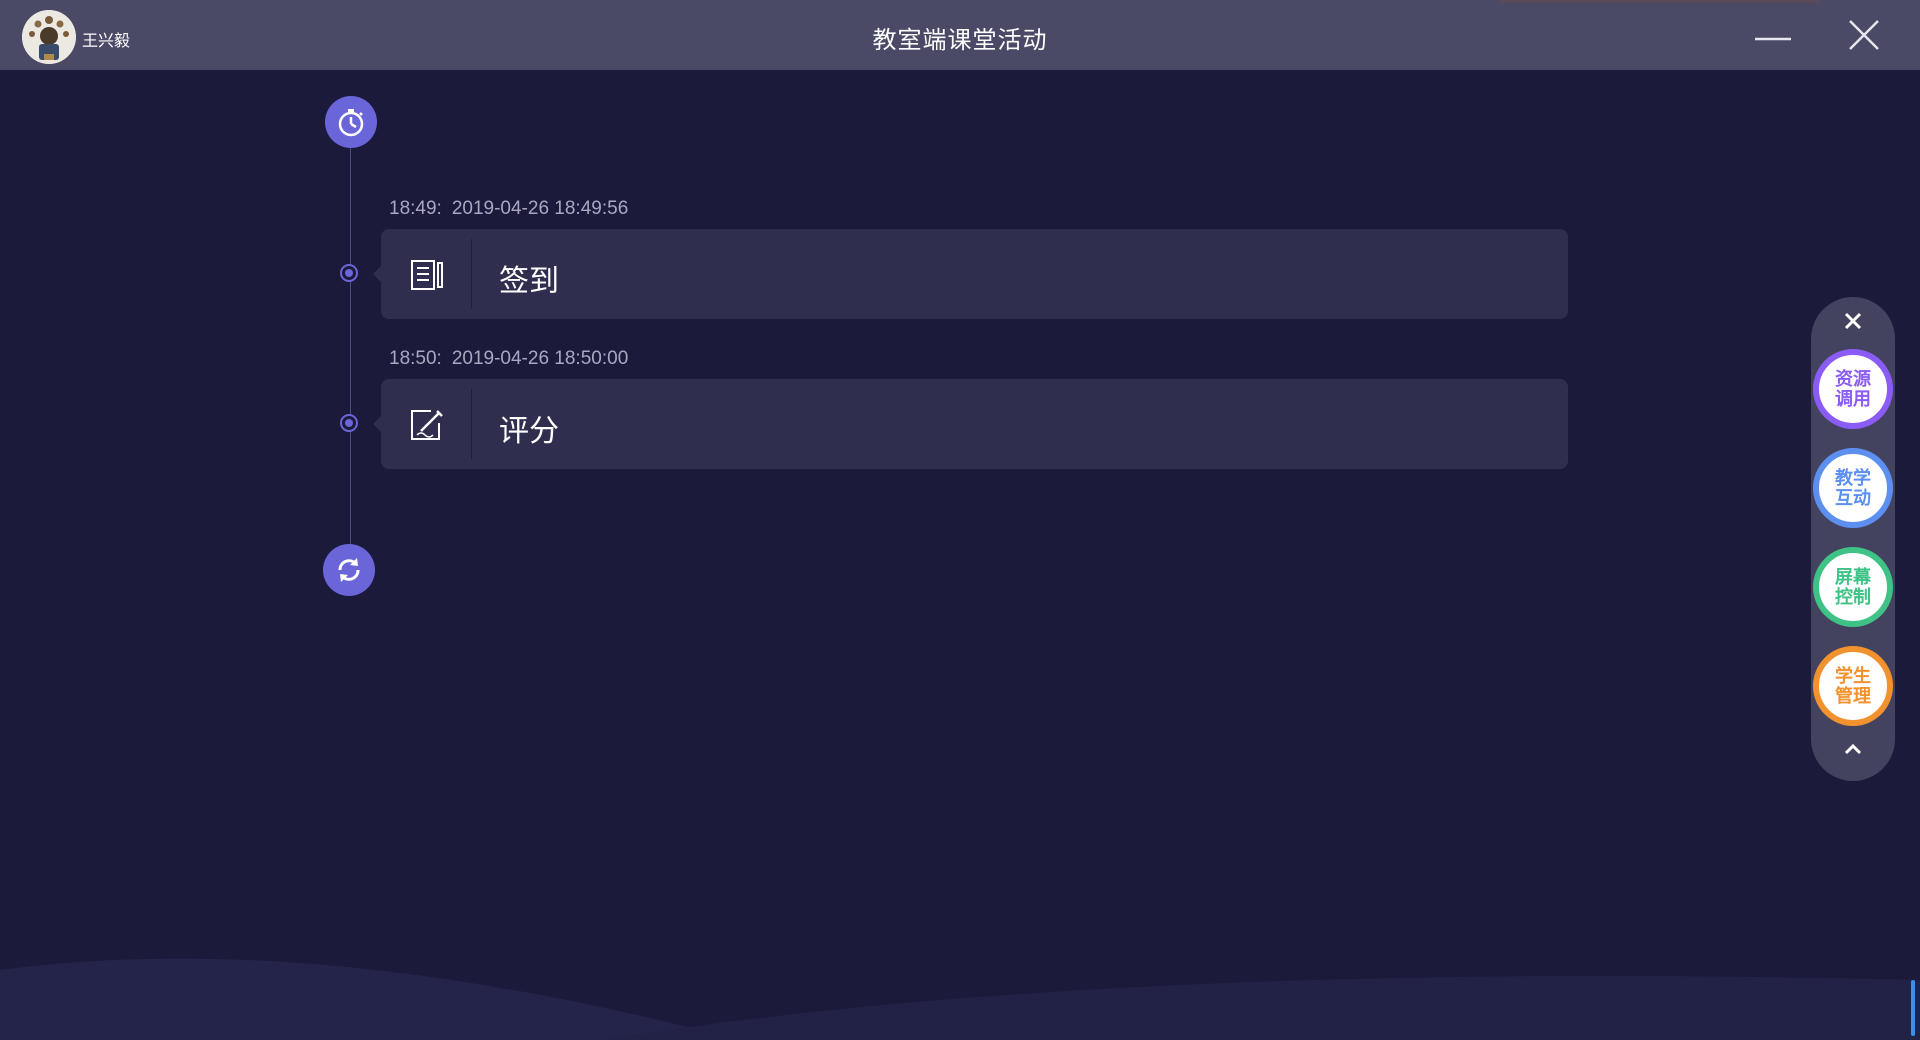  What do you see at coordinates (970, 424) in the screenshot?
I see `activity-card-grading: 评分` at bounding box center [970, 424].